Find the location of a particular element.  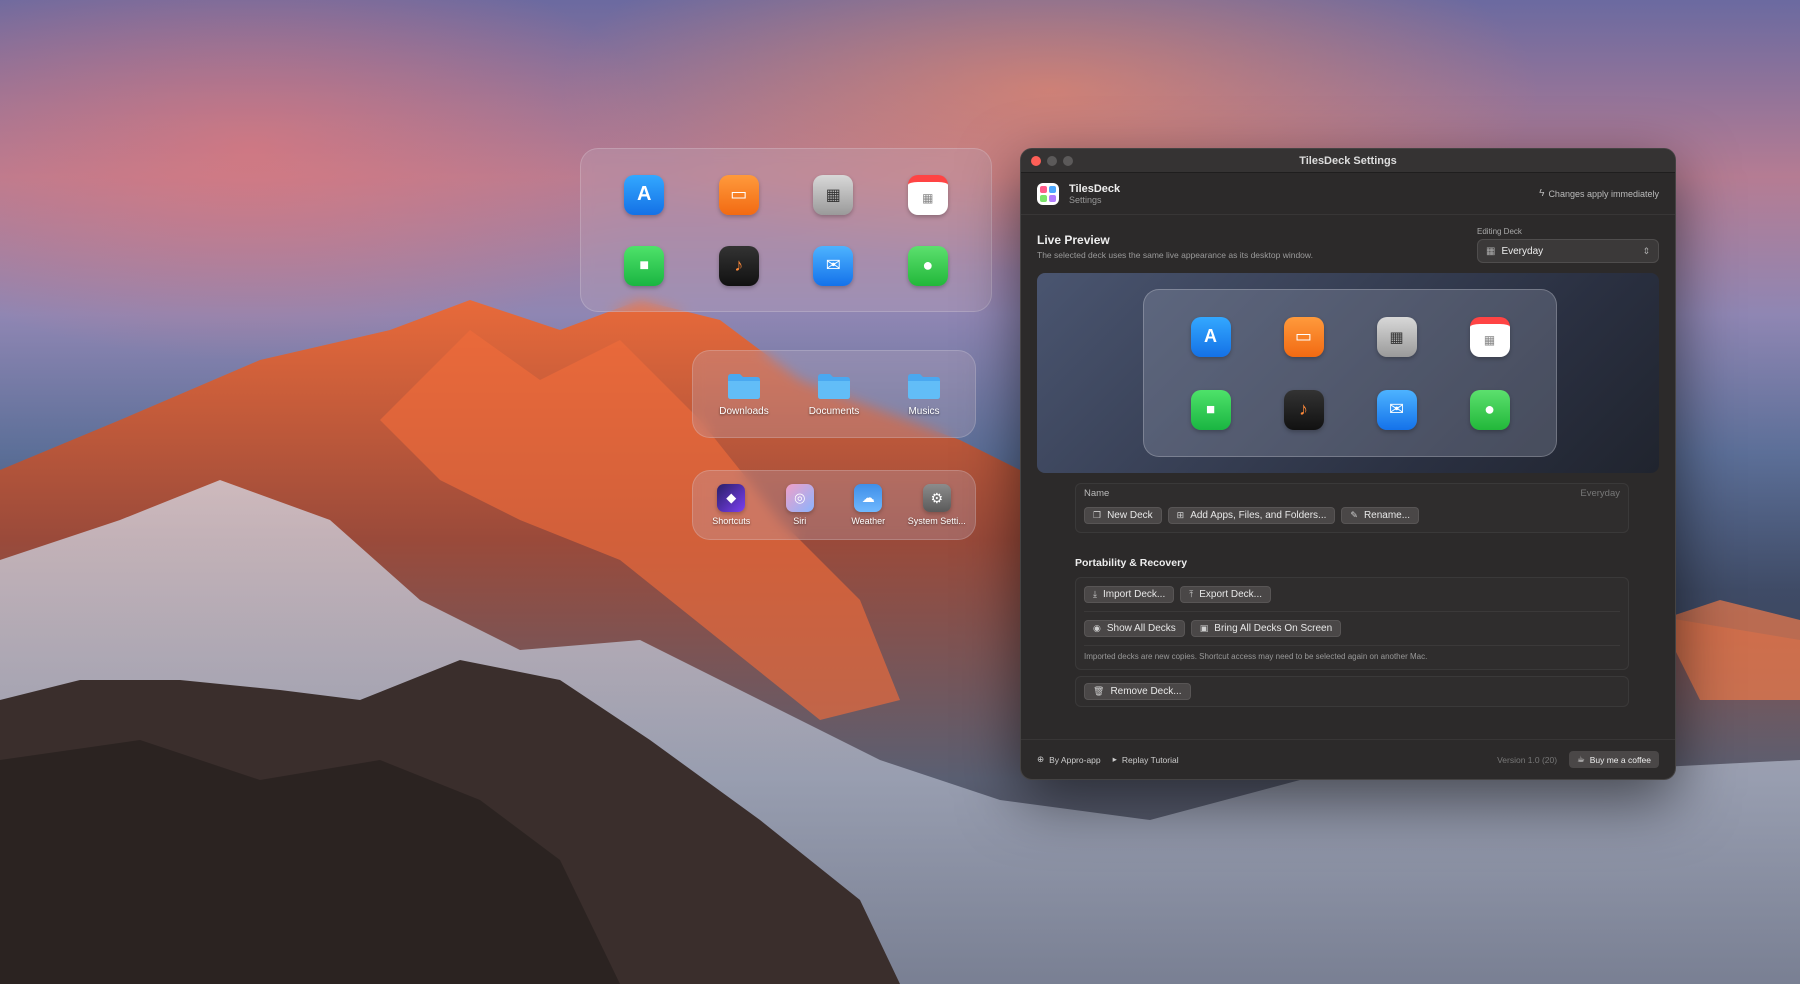

name-label: Name is located at coordinates (1097, 493).